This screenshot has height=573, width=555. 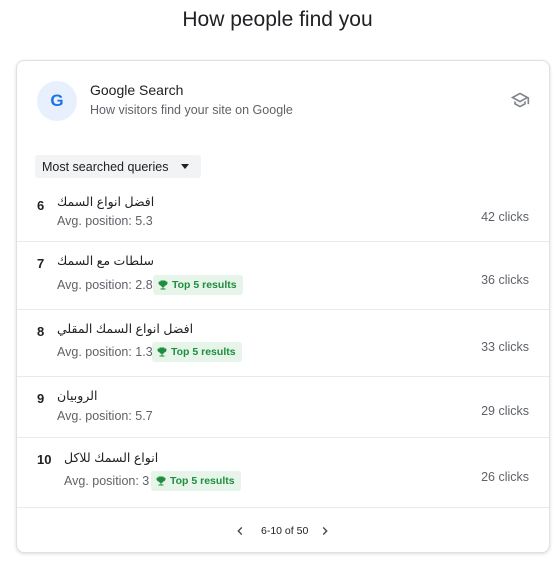 I want to click on query-row: 9 الروبيان Avg. position: 5.7 29 clicks, so click(x=283, y=407).